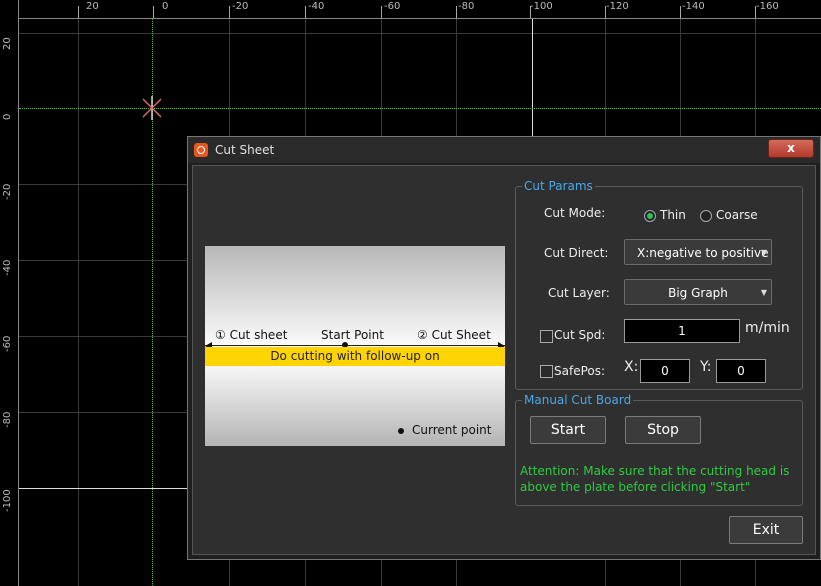 The width and height of the screenshot is (821, 586). I want to click on cut-layer-select: Big Graph ▼, so click(698, 292).